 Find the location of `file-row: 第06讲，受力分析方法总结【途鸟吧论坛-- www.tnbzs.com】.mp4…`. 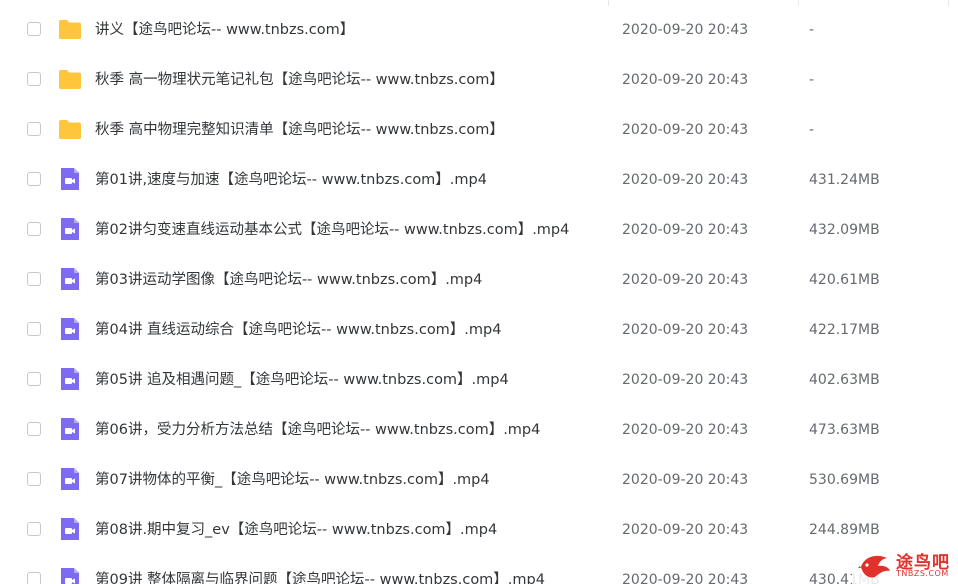

file-row: 第06讲，受力分析方法总结【途鸟吧论坛-- www.tnbzs.com】.mp4… is located at coordinates (479, 430).